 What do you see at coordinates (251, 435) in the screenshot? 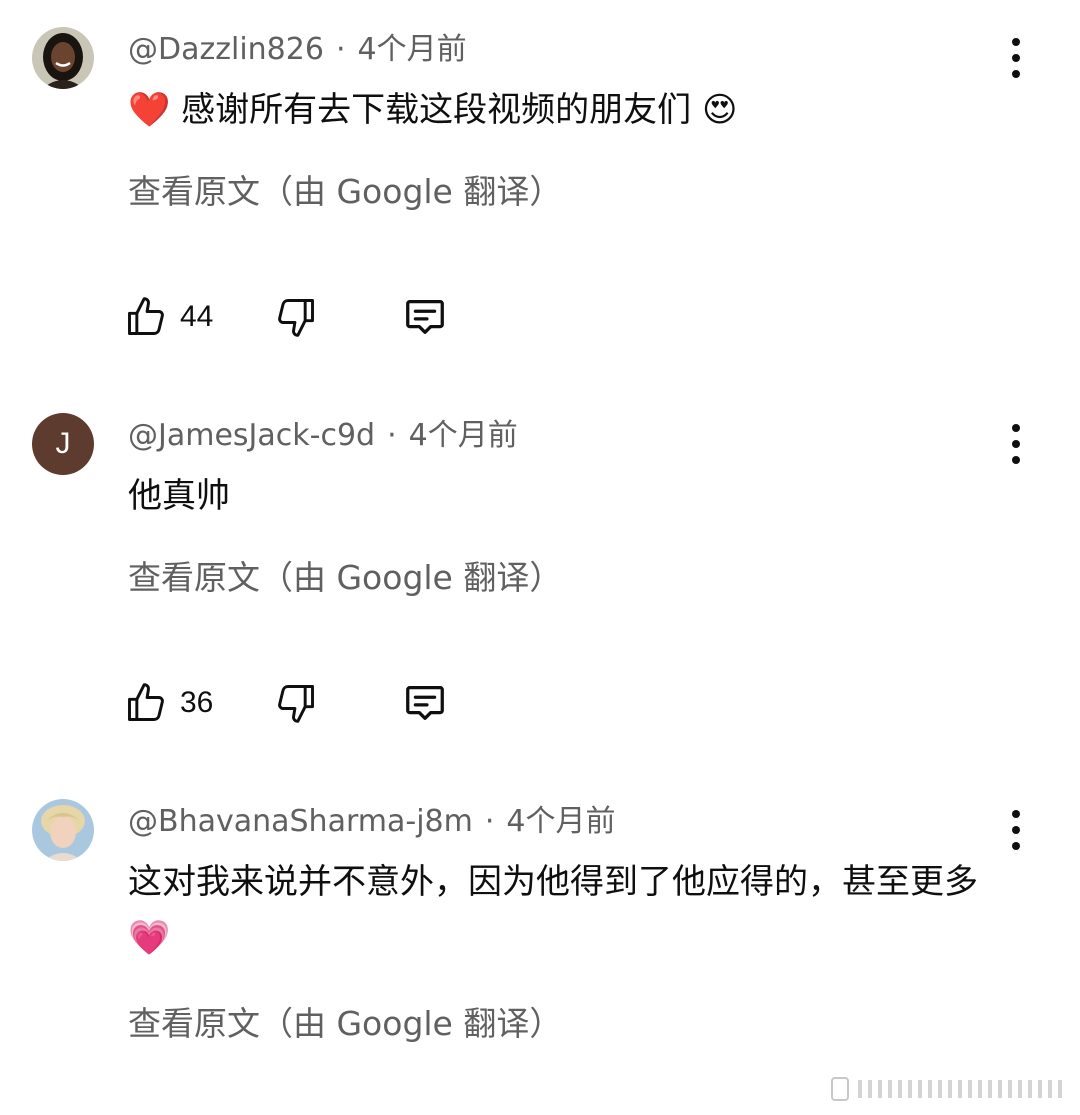
I see `comment-author: @JamesJack-c9d` at bounding box center [251, 435].